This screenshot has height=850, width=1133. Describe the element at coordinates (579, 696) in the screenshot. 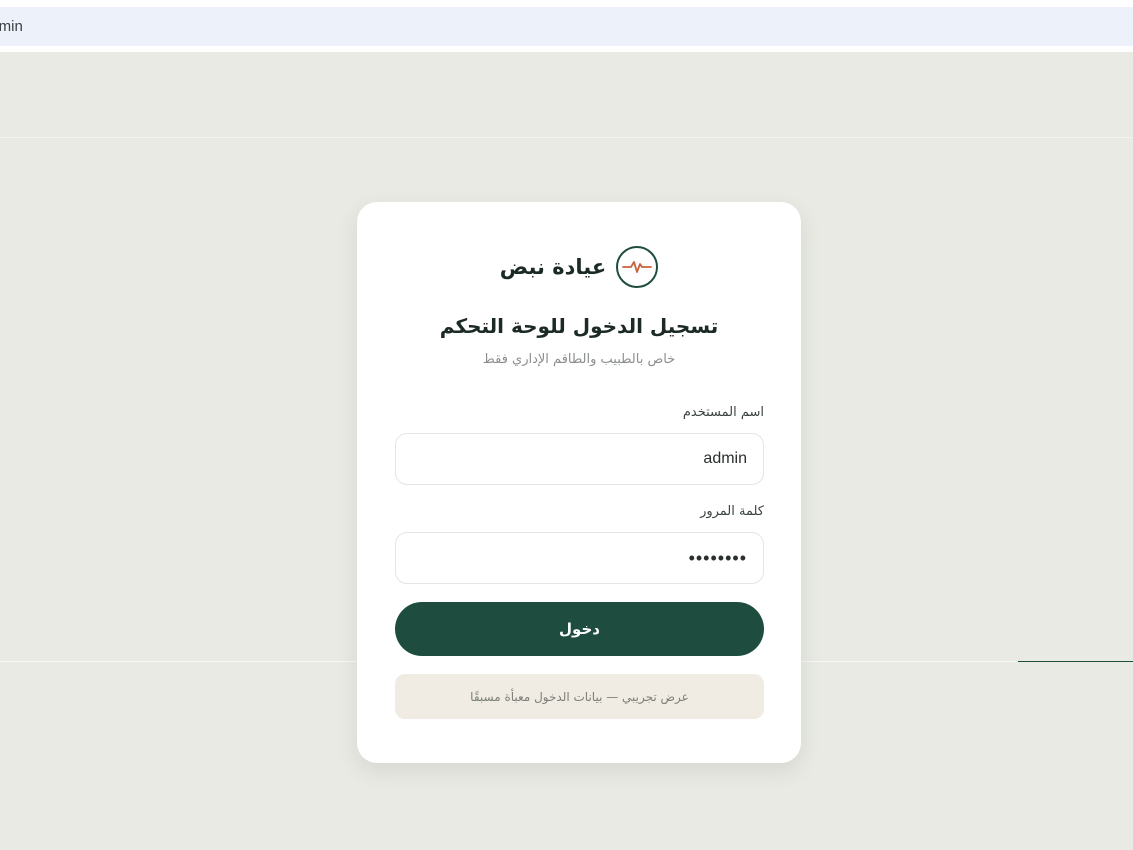

I see `demo-notice: عرض تجريبي — بيانات الدخول معبأة مسبقًا` at that location.